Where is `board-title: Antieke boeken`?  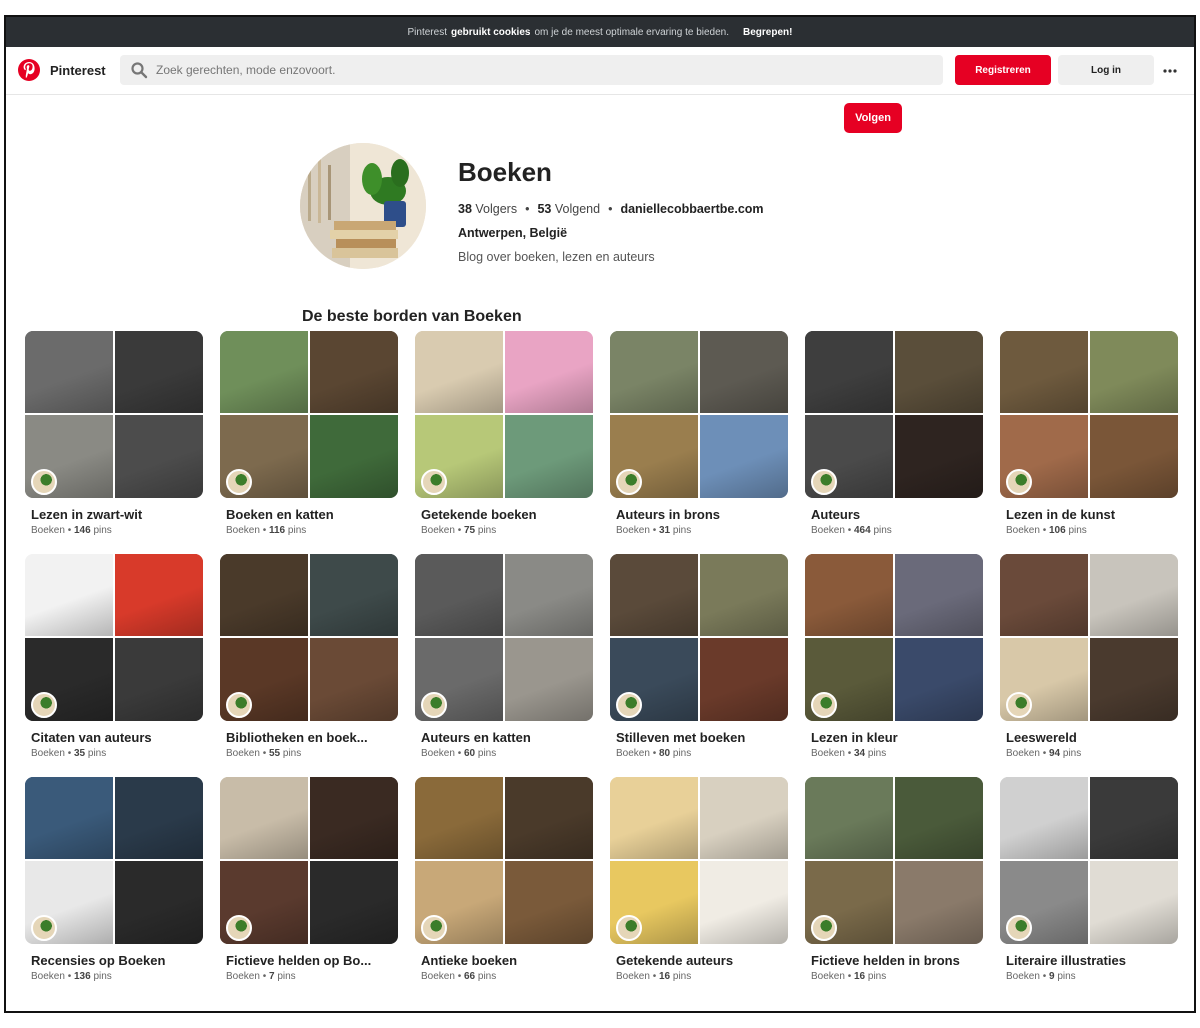 board-title: Antieke boeken is located at coordinates (469, 960).